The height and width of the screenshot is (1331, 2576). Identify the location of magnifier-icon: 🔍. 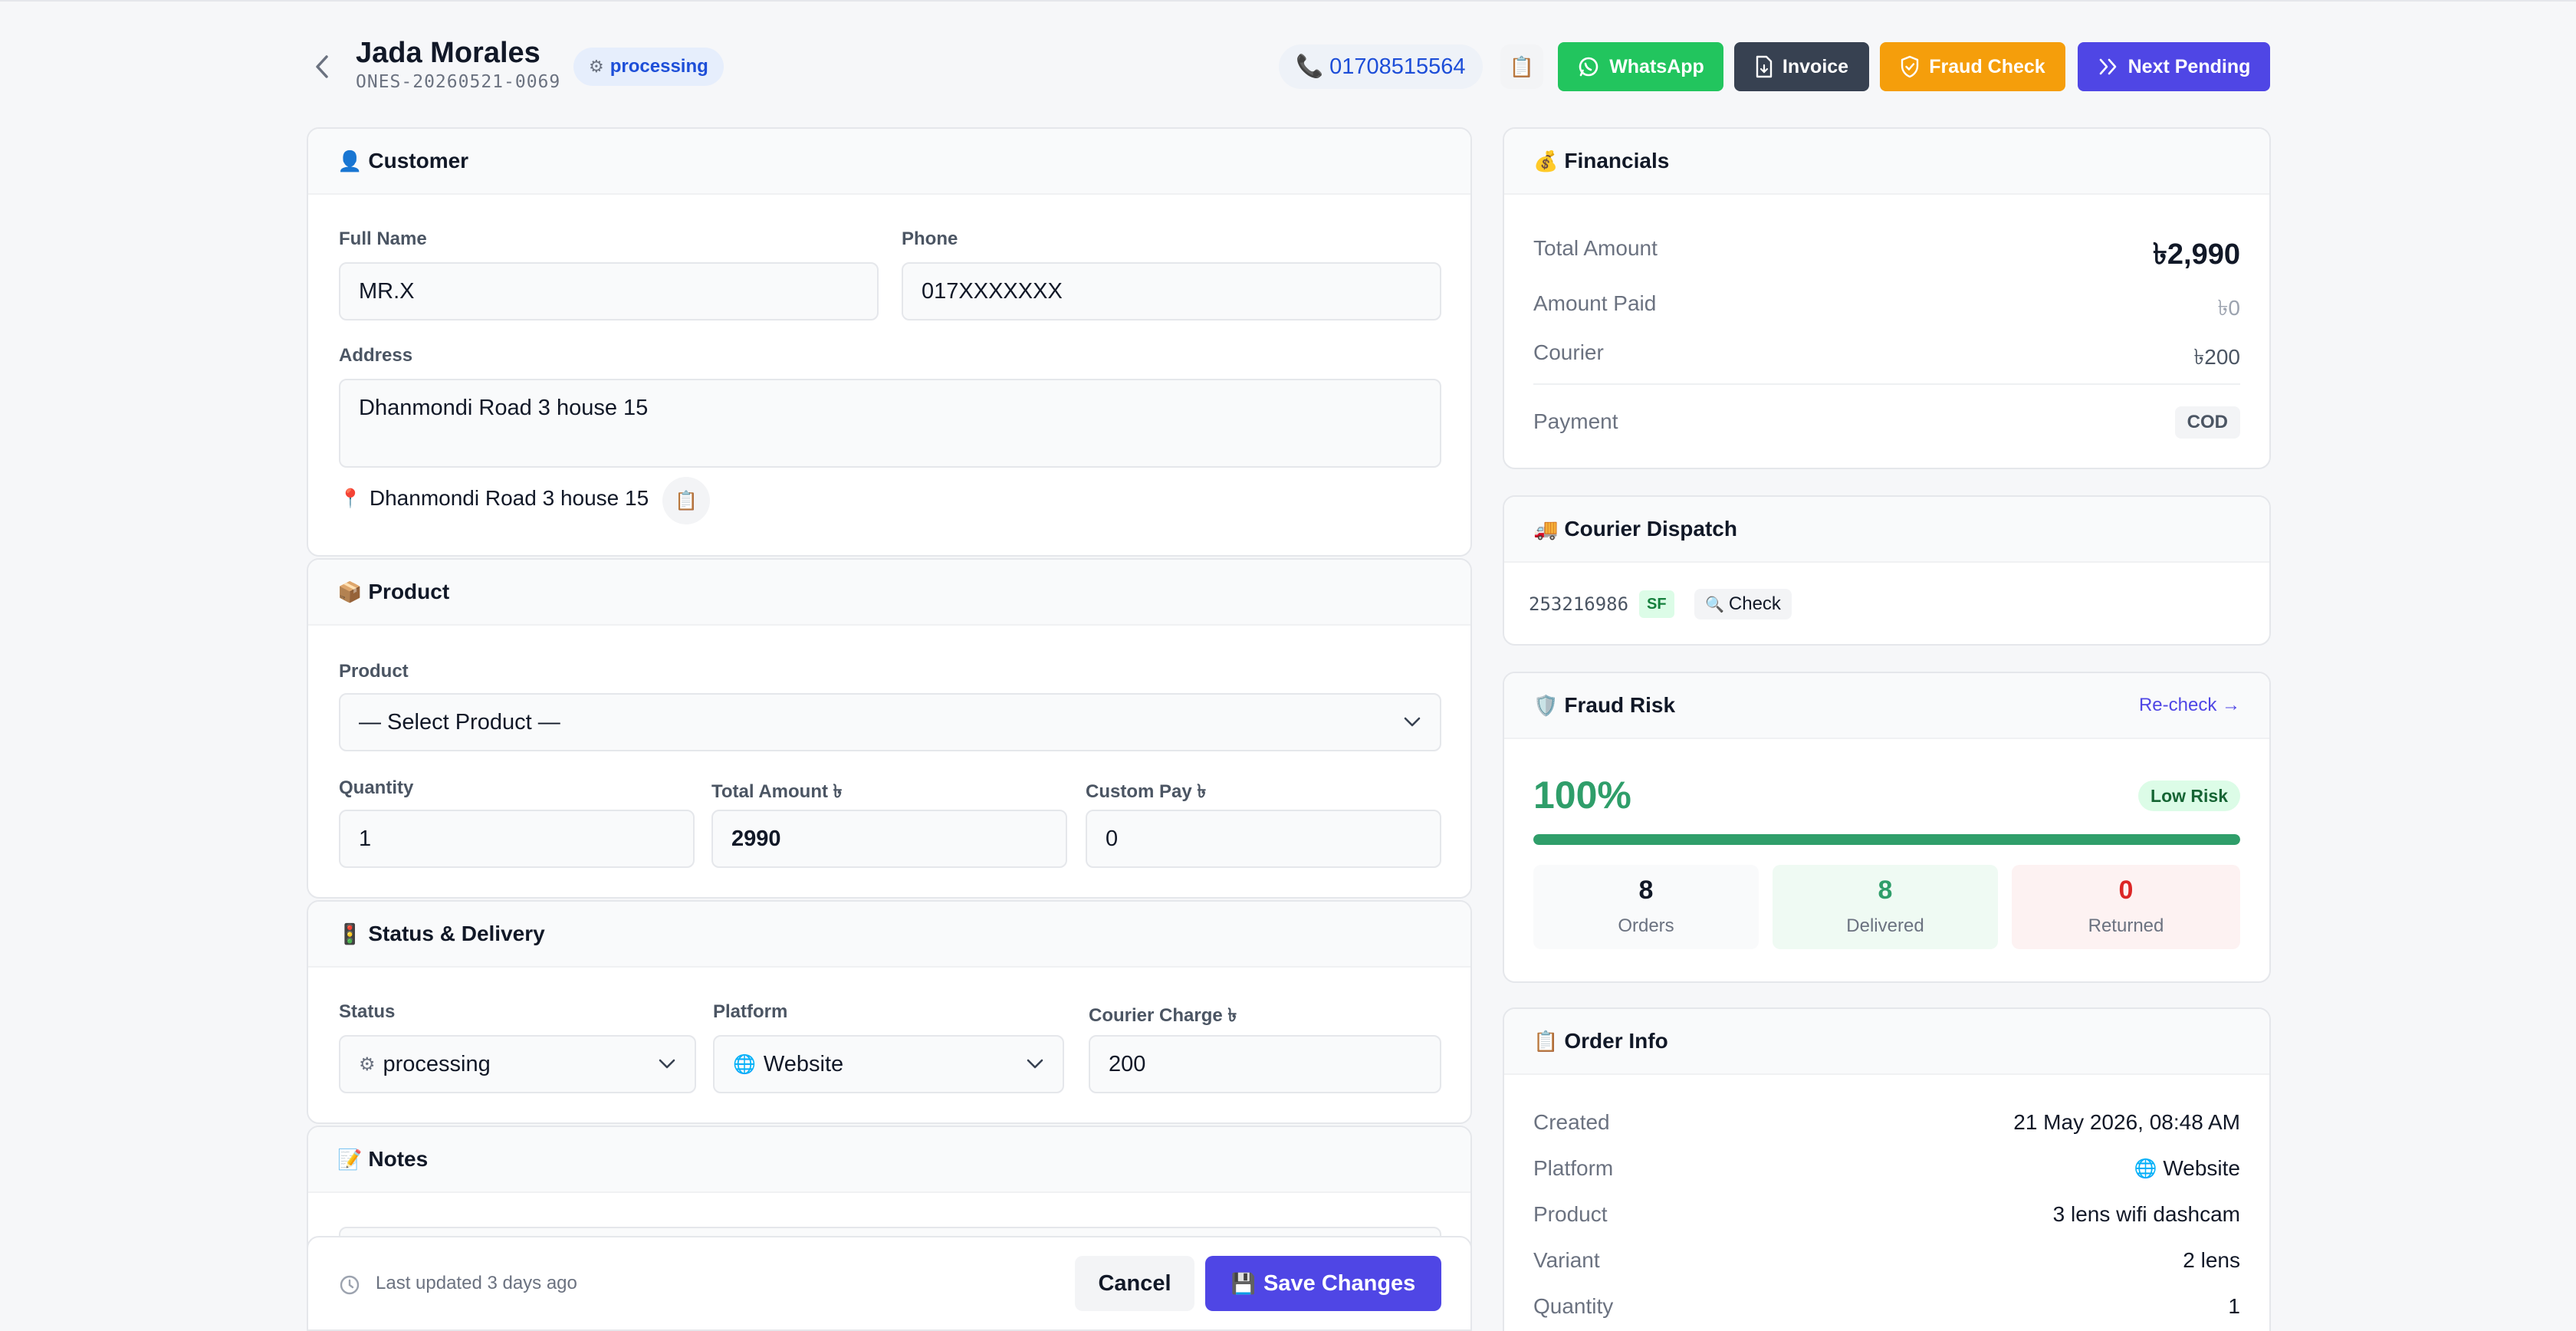
(1715, 604).